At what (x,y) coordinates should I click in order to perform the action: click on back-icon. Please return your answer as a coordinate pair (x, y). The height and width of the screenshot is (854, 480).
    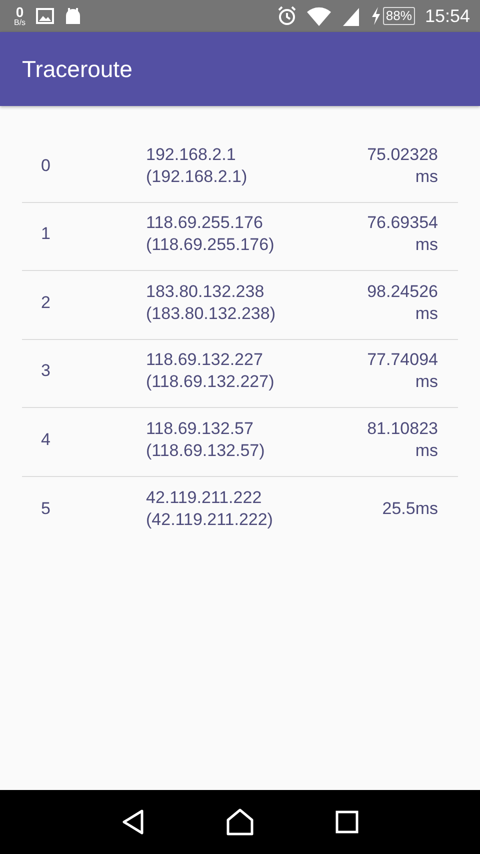
    Looking at the image, I should click on (132, 822).